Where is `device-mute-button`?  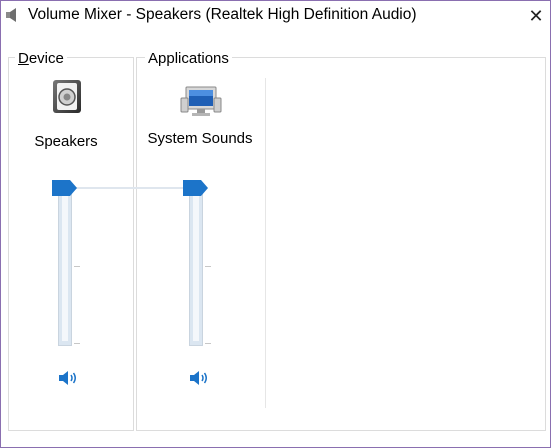
device-mute-button is located at coordinates (69, 378).